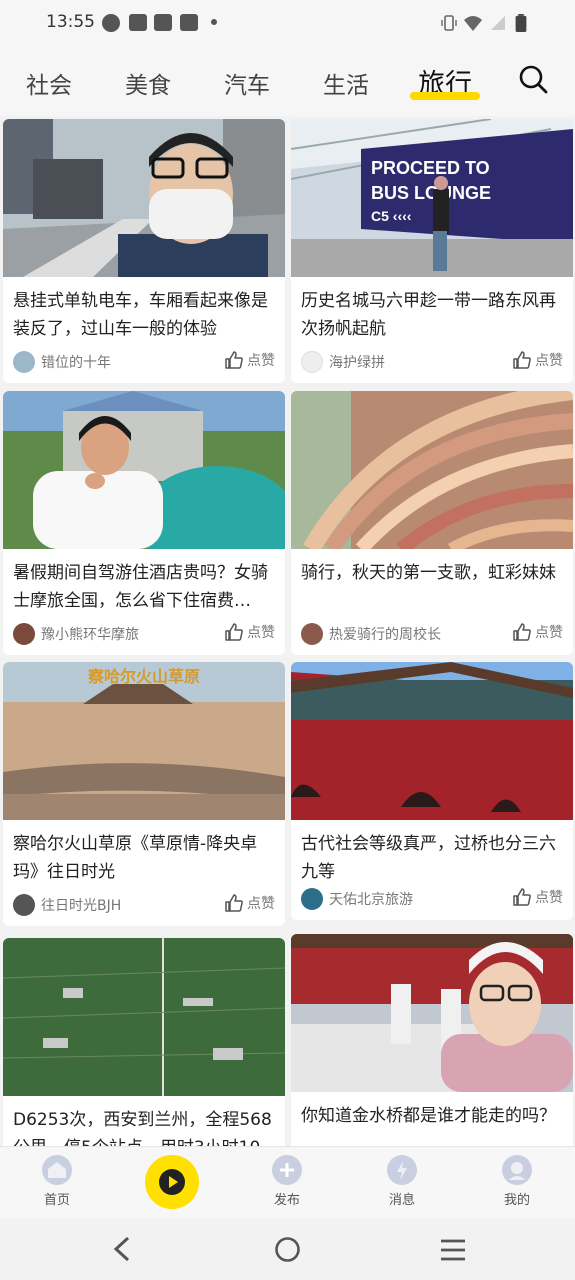 Image resolution: width=575 pixels, height=1280 pixels. I want to click on more-notifications-dot, so click(214, 22).